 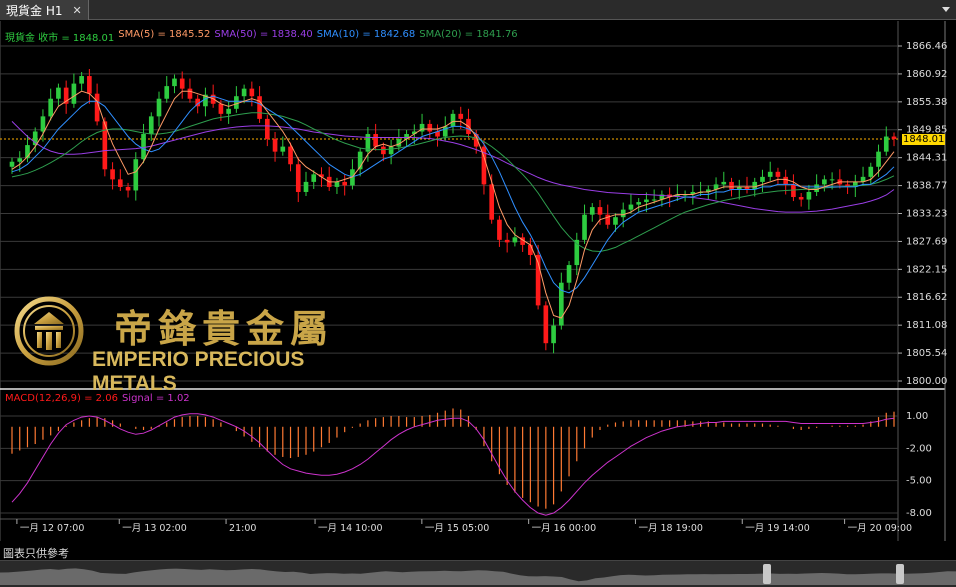 I want to click on time-tick-label: 一月 12 07:00, so click(x=52, y=528).